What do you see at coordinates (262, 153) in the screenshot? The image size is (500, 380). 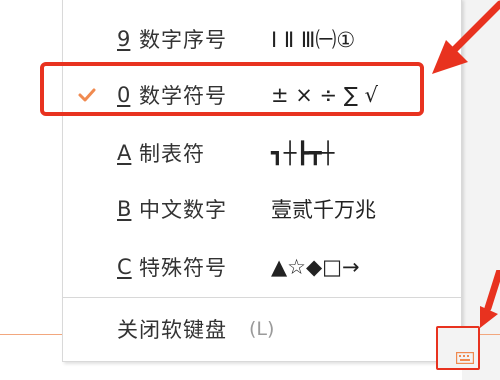 I see `menu-item-table-symbols: A 制表符 ┓┼┣┳┼` at bounding box center [262, 153].